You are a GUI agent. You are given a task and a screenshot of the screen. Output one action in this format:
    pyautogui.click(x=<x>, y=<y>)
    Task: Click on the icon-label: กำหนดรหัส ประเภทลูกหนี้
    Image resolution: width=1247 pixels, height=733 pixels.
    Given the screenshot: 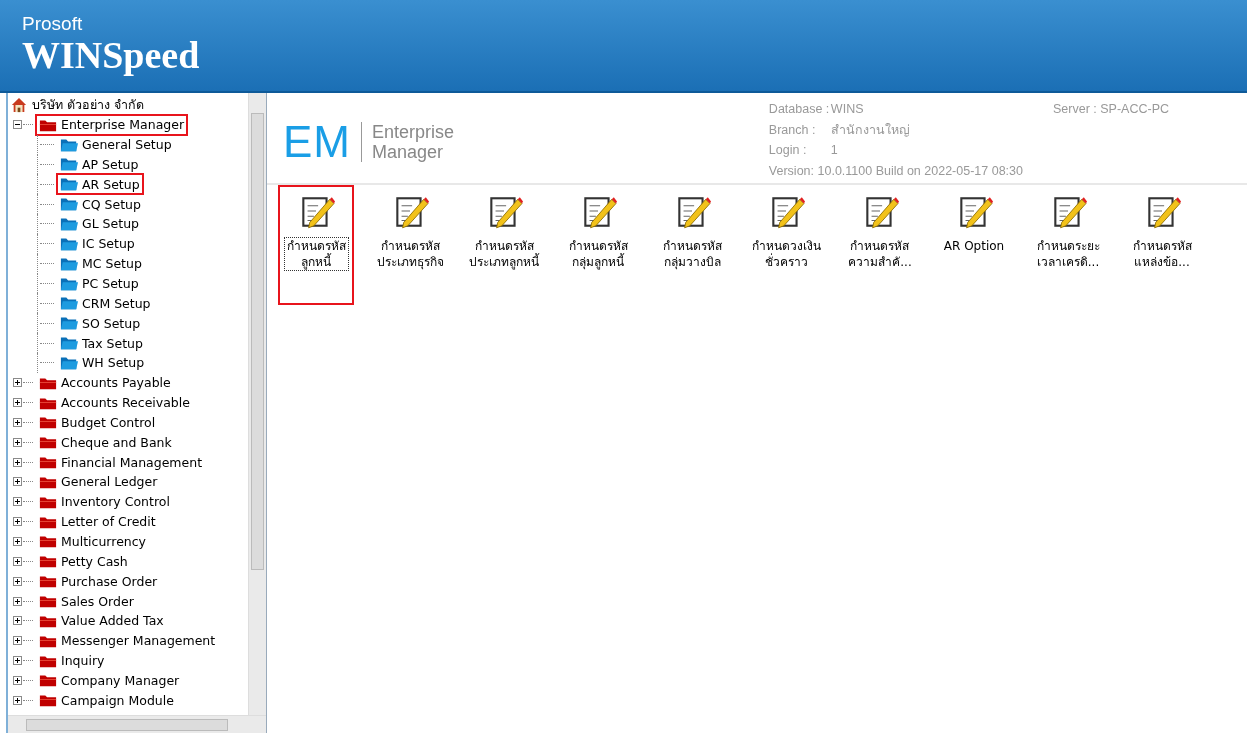 What is the action you would take?
    pyautogui.click(x=504, y=254)
    